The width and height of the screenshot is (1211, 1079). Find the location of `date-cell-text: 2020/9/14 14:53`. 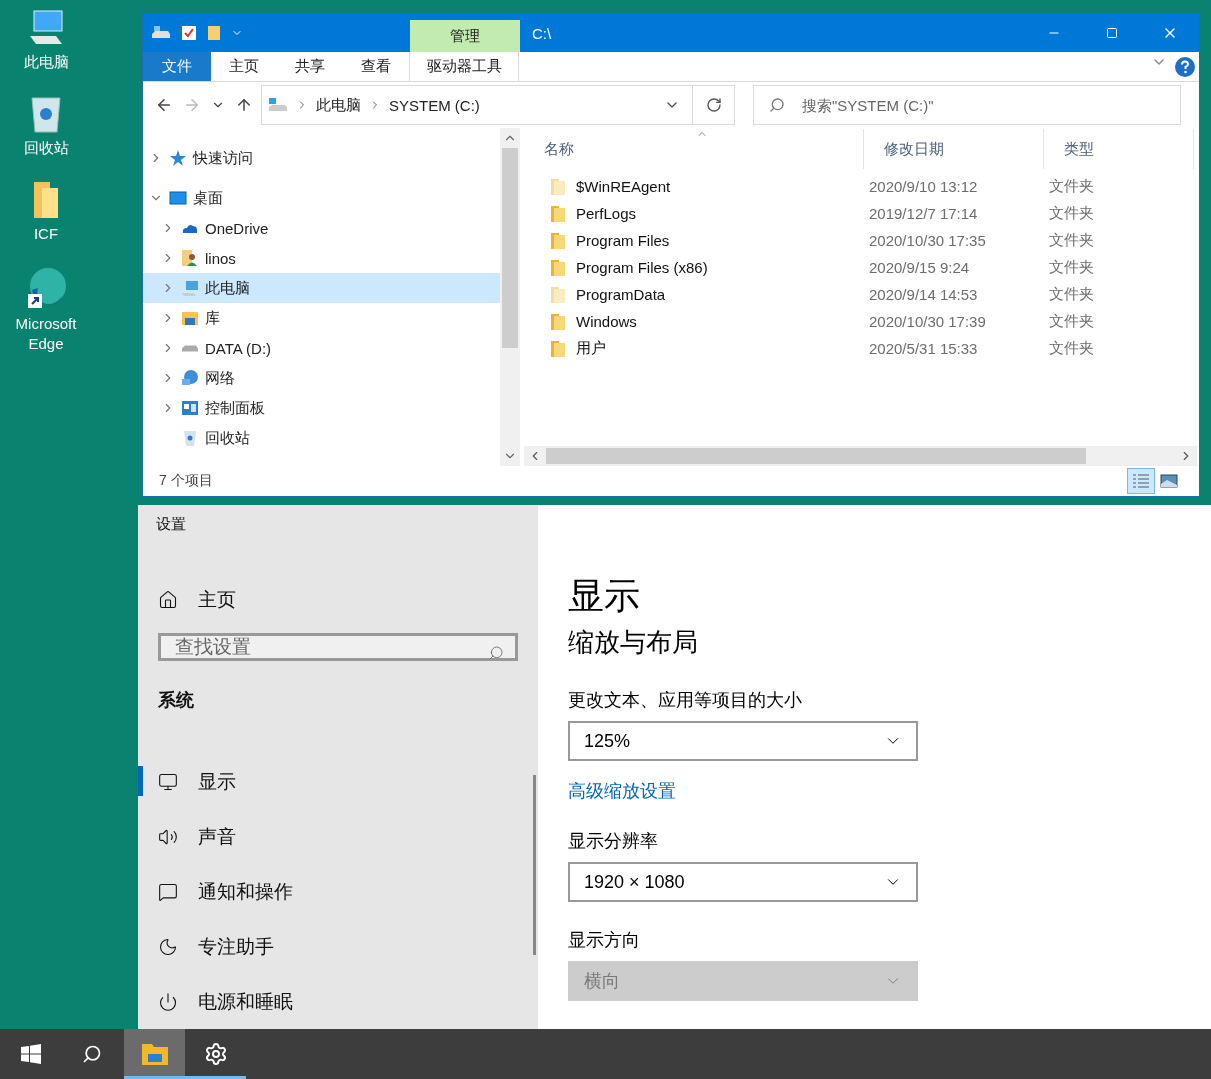

date-cell-text: 2020/9/14 14:53 is located at coordinates (923, 294).